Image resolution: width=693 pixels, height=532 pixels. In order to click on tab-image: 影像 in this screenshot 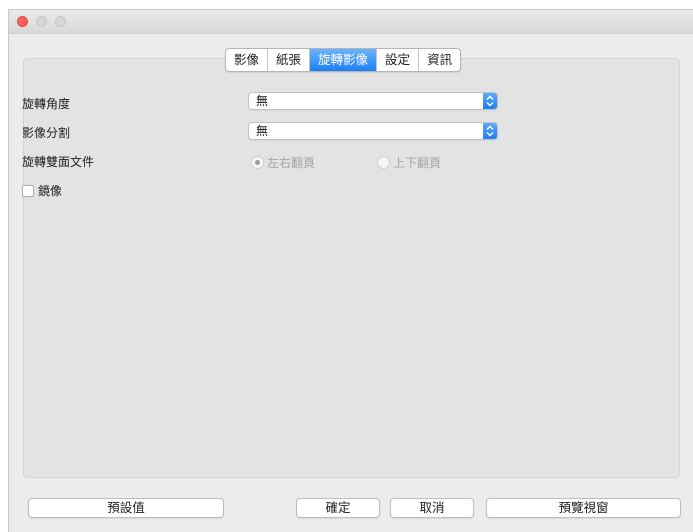, I will do `click(247, 60)`.